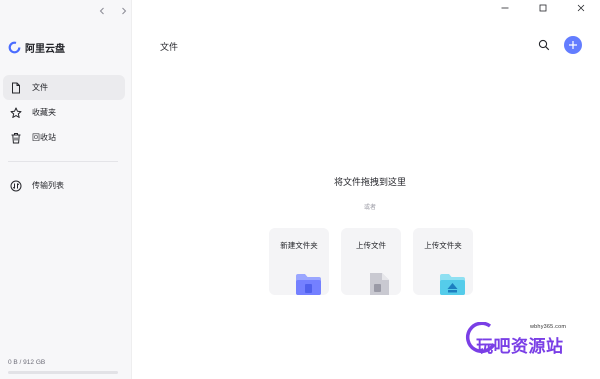  I want to click on page-title: 文件, so click(169, 47).